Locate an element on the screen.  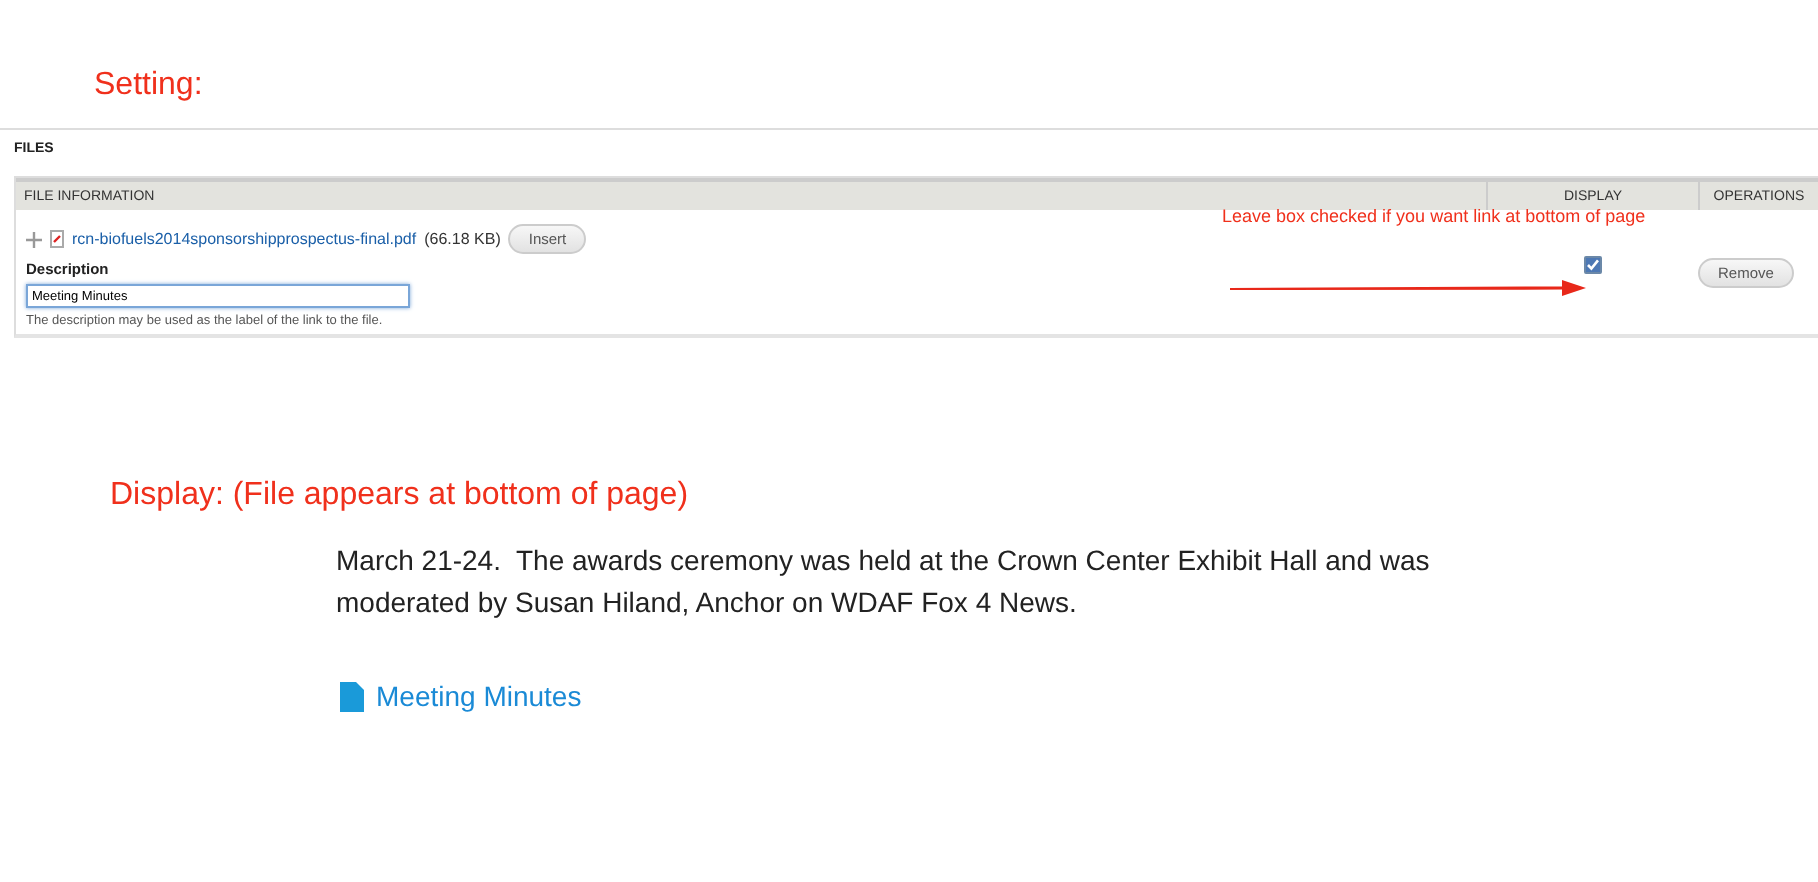
setting-heading: Setting: is located at coordinates (148, 85).